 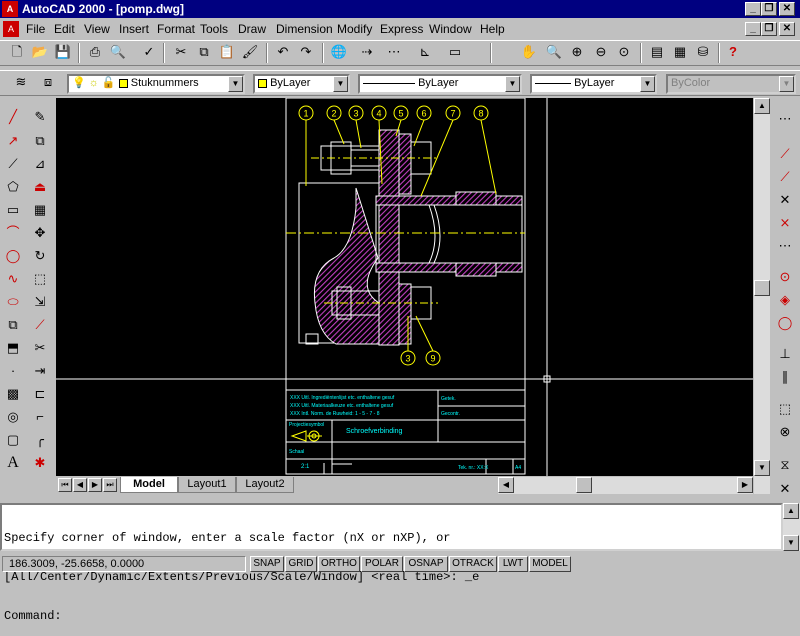 I want to click on snap-node-icon: ⊗, so click(x=785, y=432).